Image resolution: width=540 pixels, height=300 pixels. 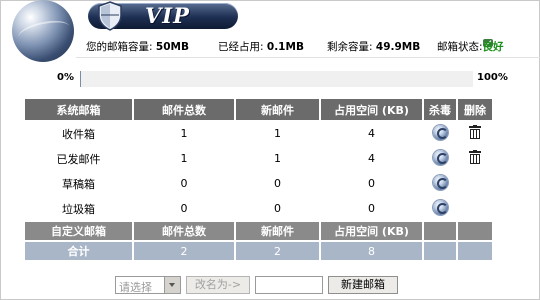 I want to click on folder-select: 请选择, so click(x=148, y=285).